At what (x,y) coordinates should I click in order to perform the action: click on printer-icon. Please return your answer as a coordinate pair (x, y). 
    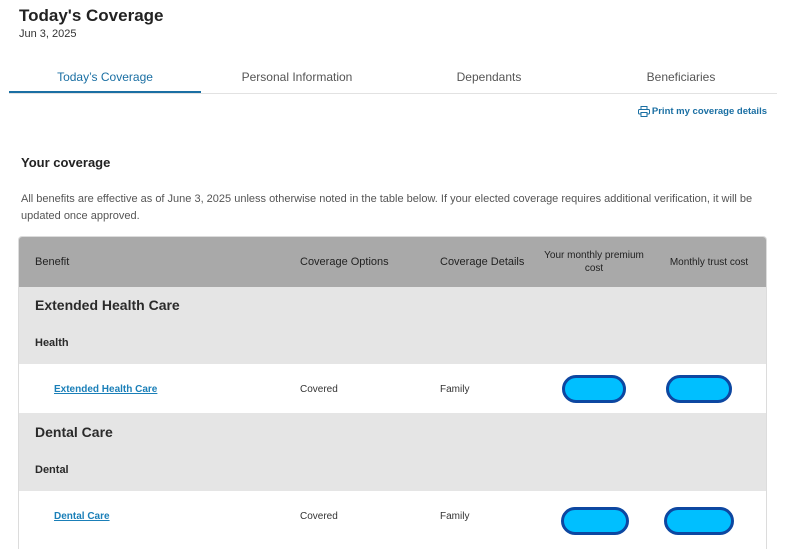
    Looking at the image, I should click on (643, 111).